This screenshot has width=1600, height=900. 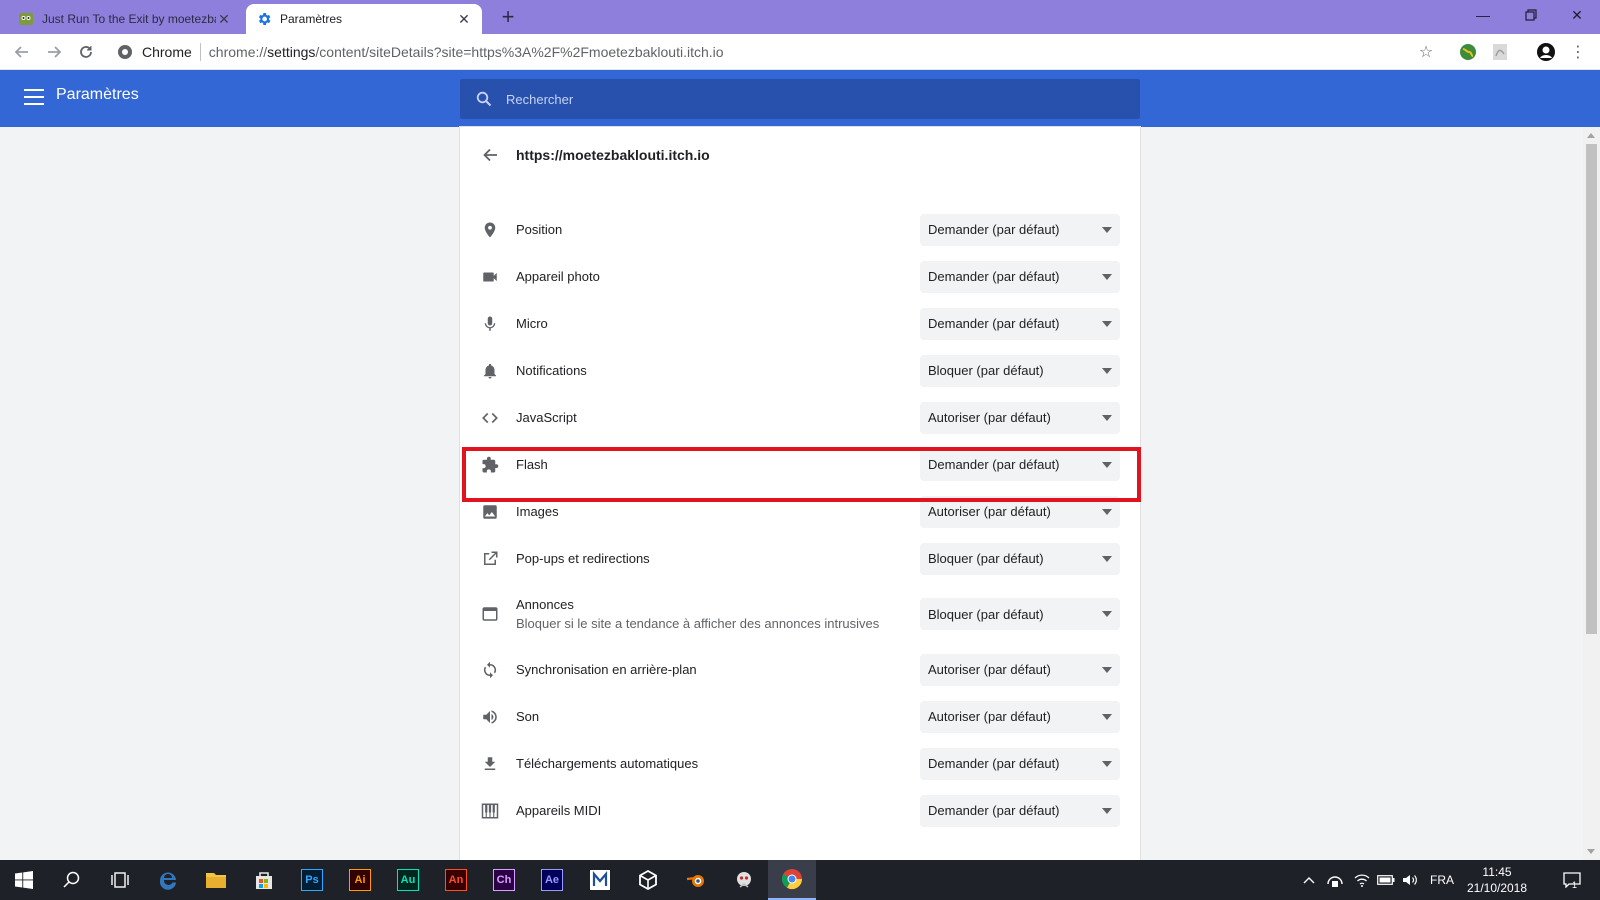 What do you see at coordinates (24, 880) in the screenshot?
I see `start-button` at bounding box center [24, 880].